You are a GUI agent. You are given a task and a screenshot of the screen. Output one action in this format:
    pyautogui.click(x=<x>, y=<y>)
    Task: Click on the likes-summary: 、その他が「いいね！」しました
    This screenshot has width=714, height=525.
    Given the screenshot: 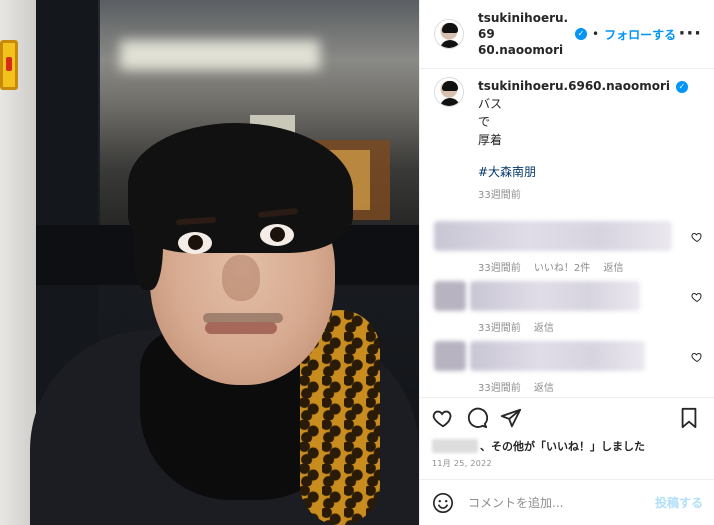 What is the action you would take?
    pyautogui.click(x=567, y=446)
    